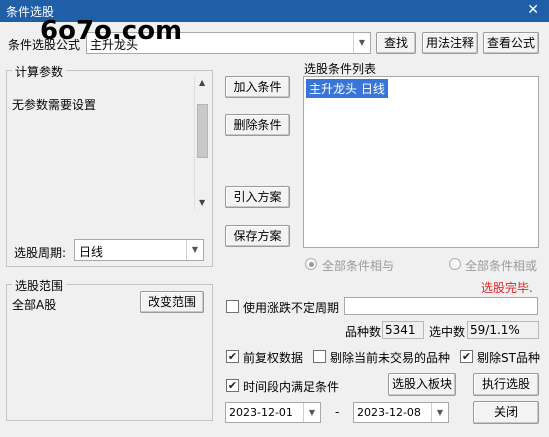 Image resolution: width=549 pixels, height=437 pixels. I want to click on time-range-checkbox: ✔, so click(232, 385).